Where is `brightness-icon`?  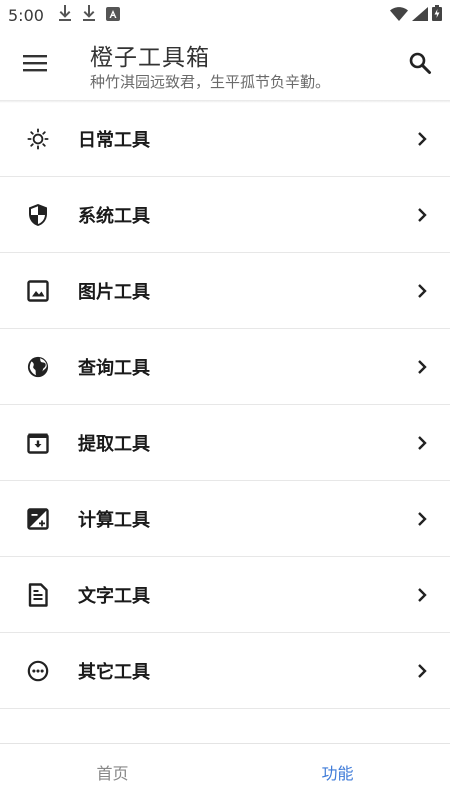
brightness-icon is located at coordinates (38, 138).